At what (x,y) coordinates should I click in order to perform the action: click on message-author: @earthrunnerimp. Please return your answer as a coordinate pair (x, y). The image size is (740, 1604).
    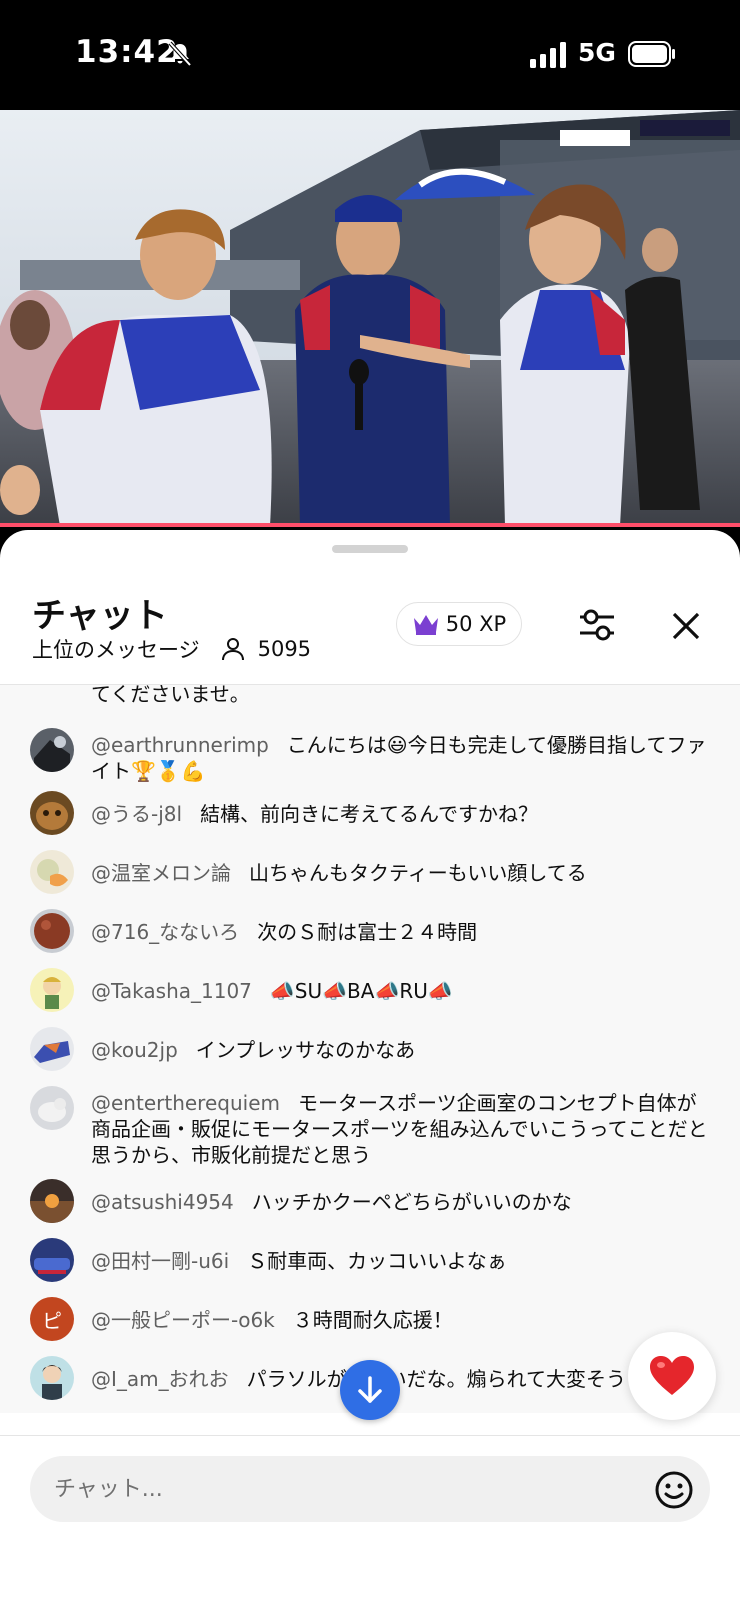
    Looking at the image, I should click on (180, 745).